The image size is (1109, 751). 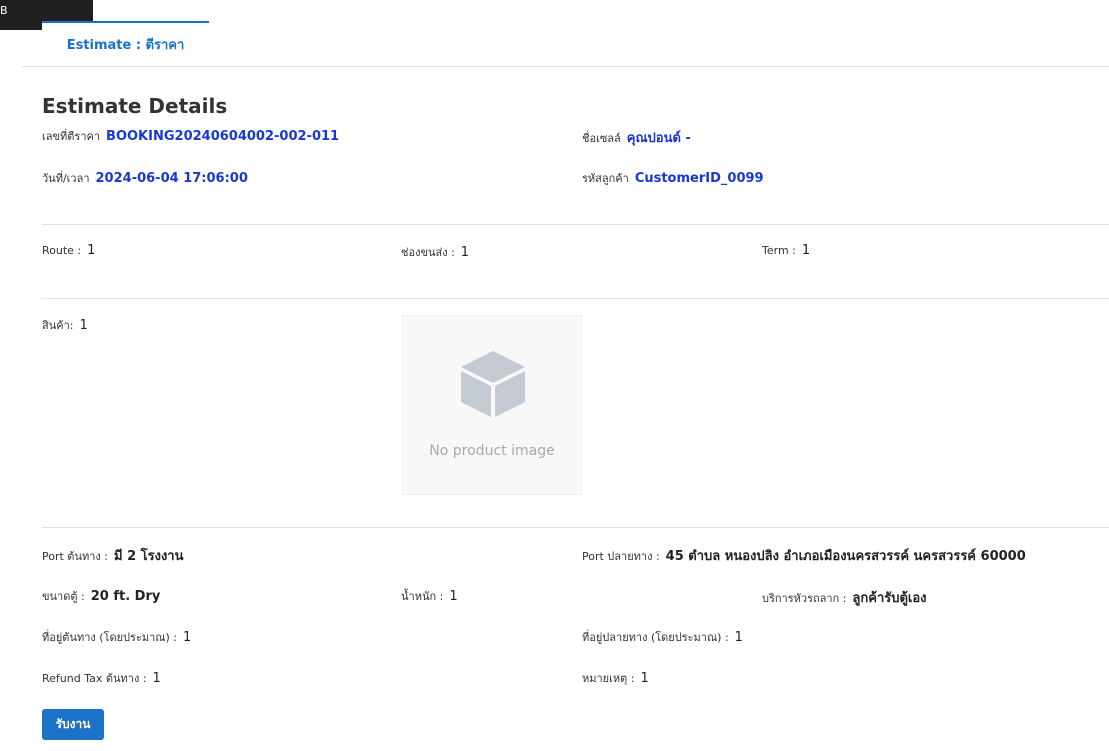 I want to click on route-value: 1, so click(x=91, y=250).